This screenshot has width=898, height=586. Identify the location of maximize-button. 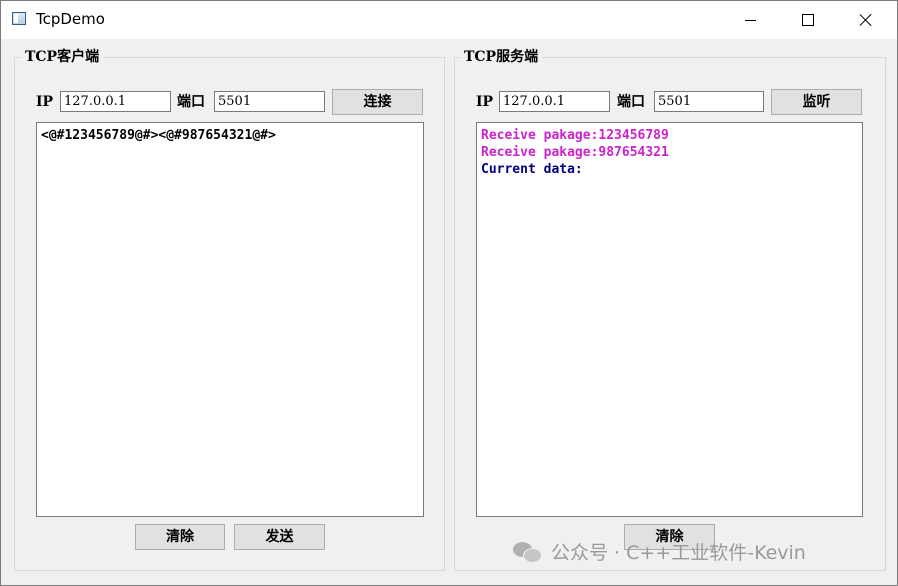
(808, 20).